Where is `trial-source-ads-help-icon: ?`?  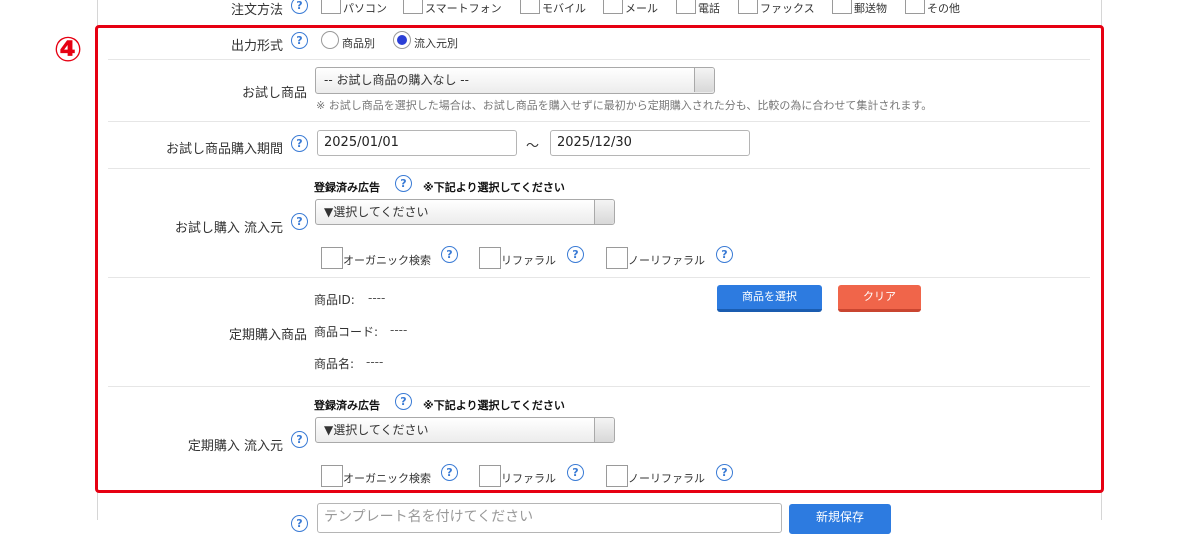 trial-source-ads-help-icon: ? is located at coordinates (403, 183).